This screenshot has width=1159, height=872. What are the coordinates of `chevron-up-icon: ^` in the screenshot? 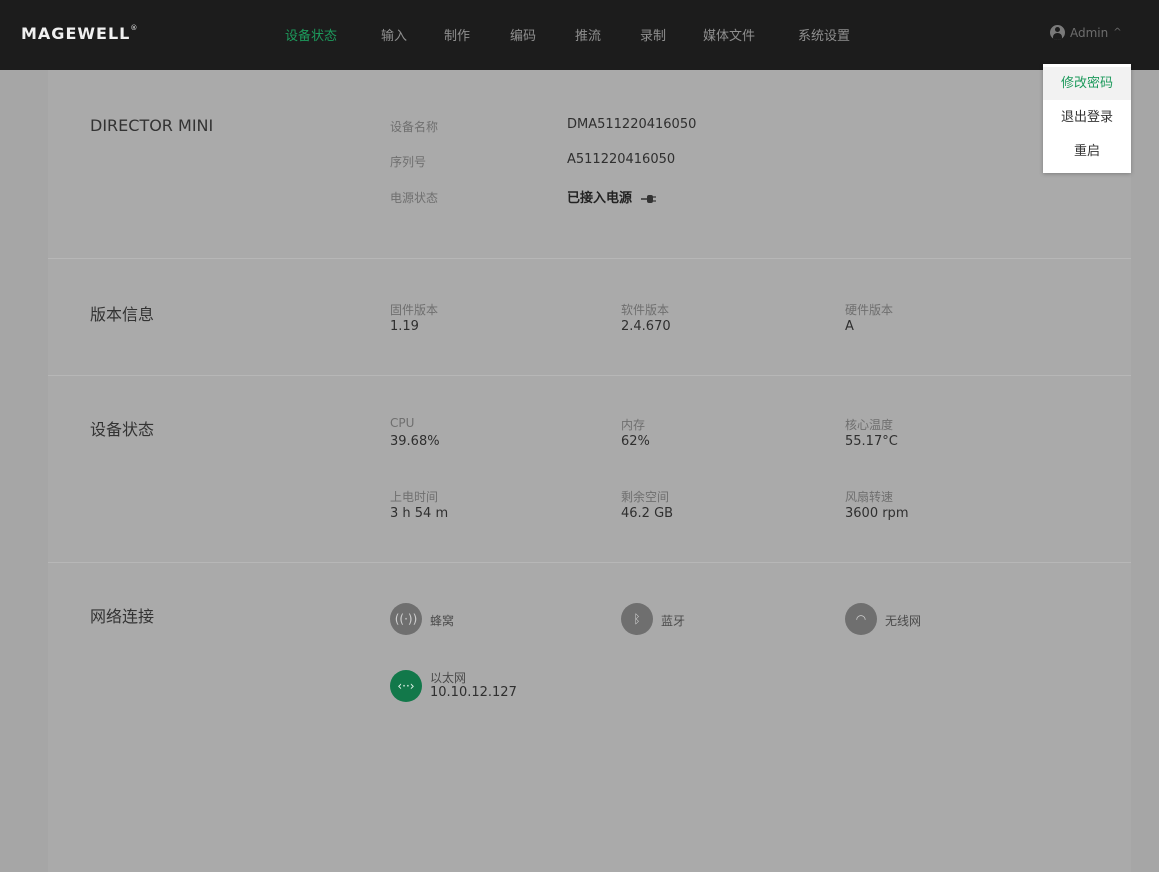 It's located at (1117, 32).